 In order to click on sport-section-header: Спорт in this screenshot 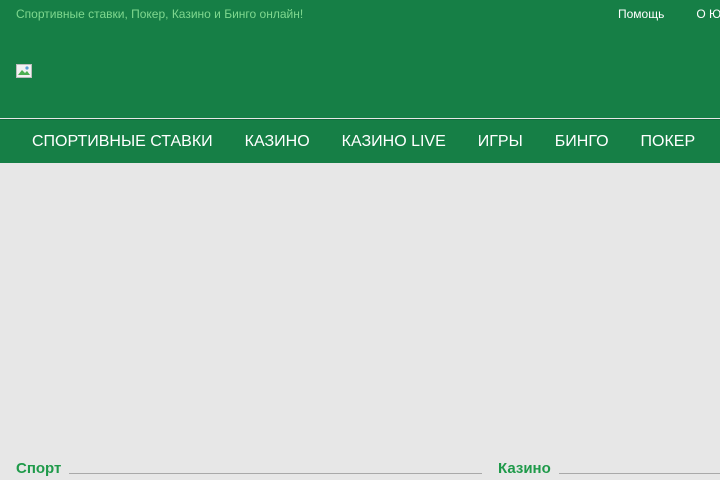, I will do `click(249, 470)`.